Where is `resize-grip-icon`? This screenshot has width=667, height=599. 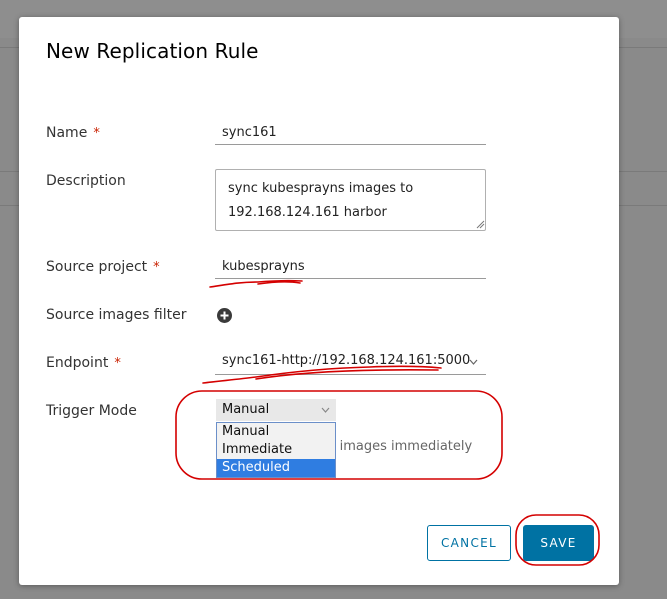 resize-grip-icon is located at coordinates (480, 224).